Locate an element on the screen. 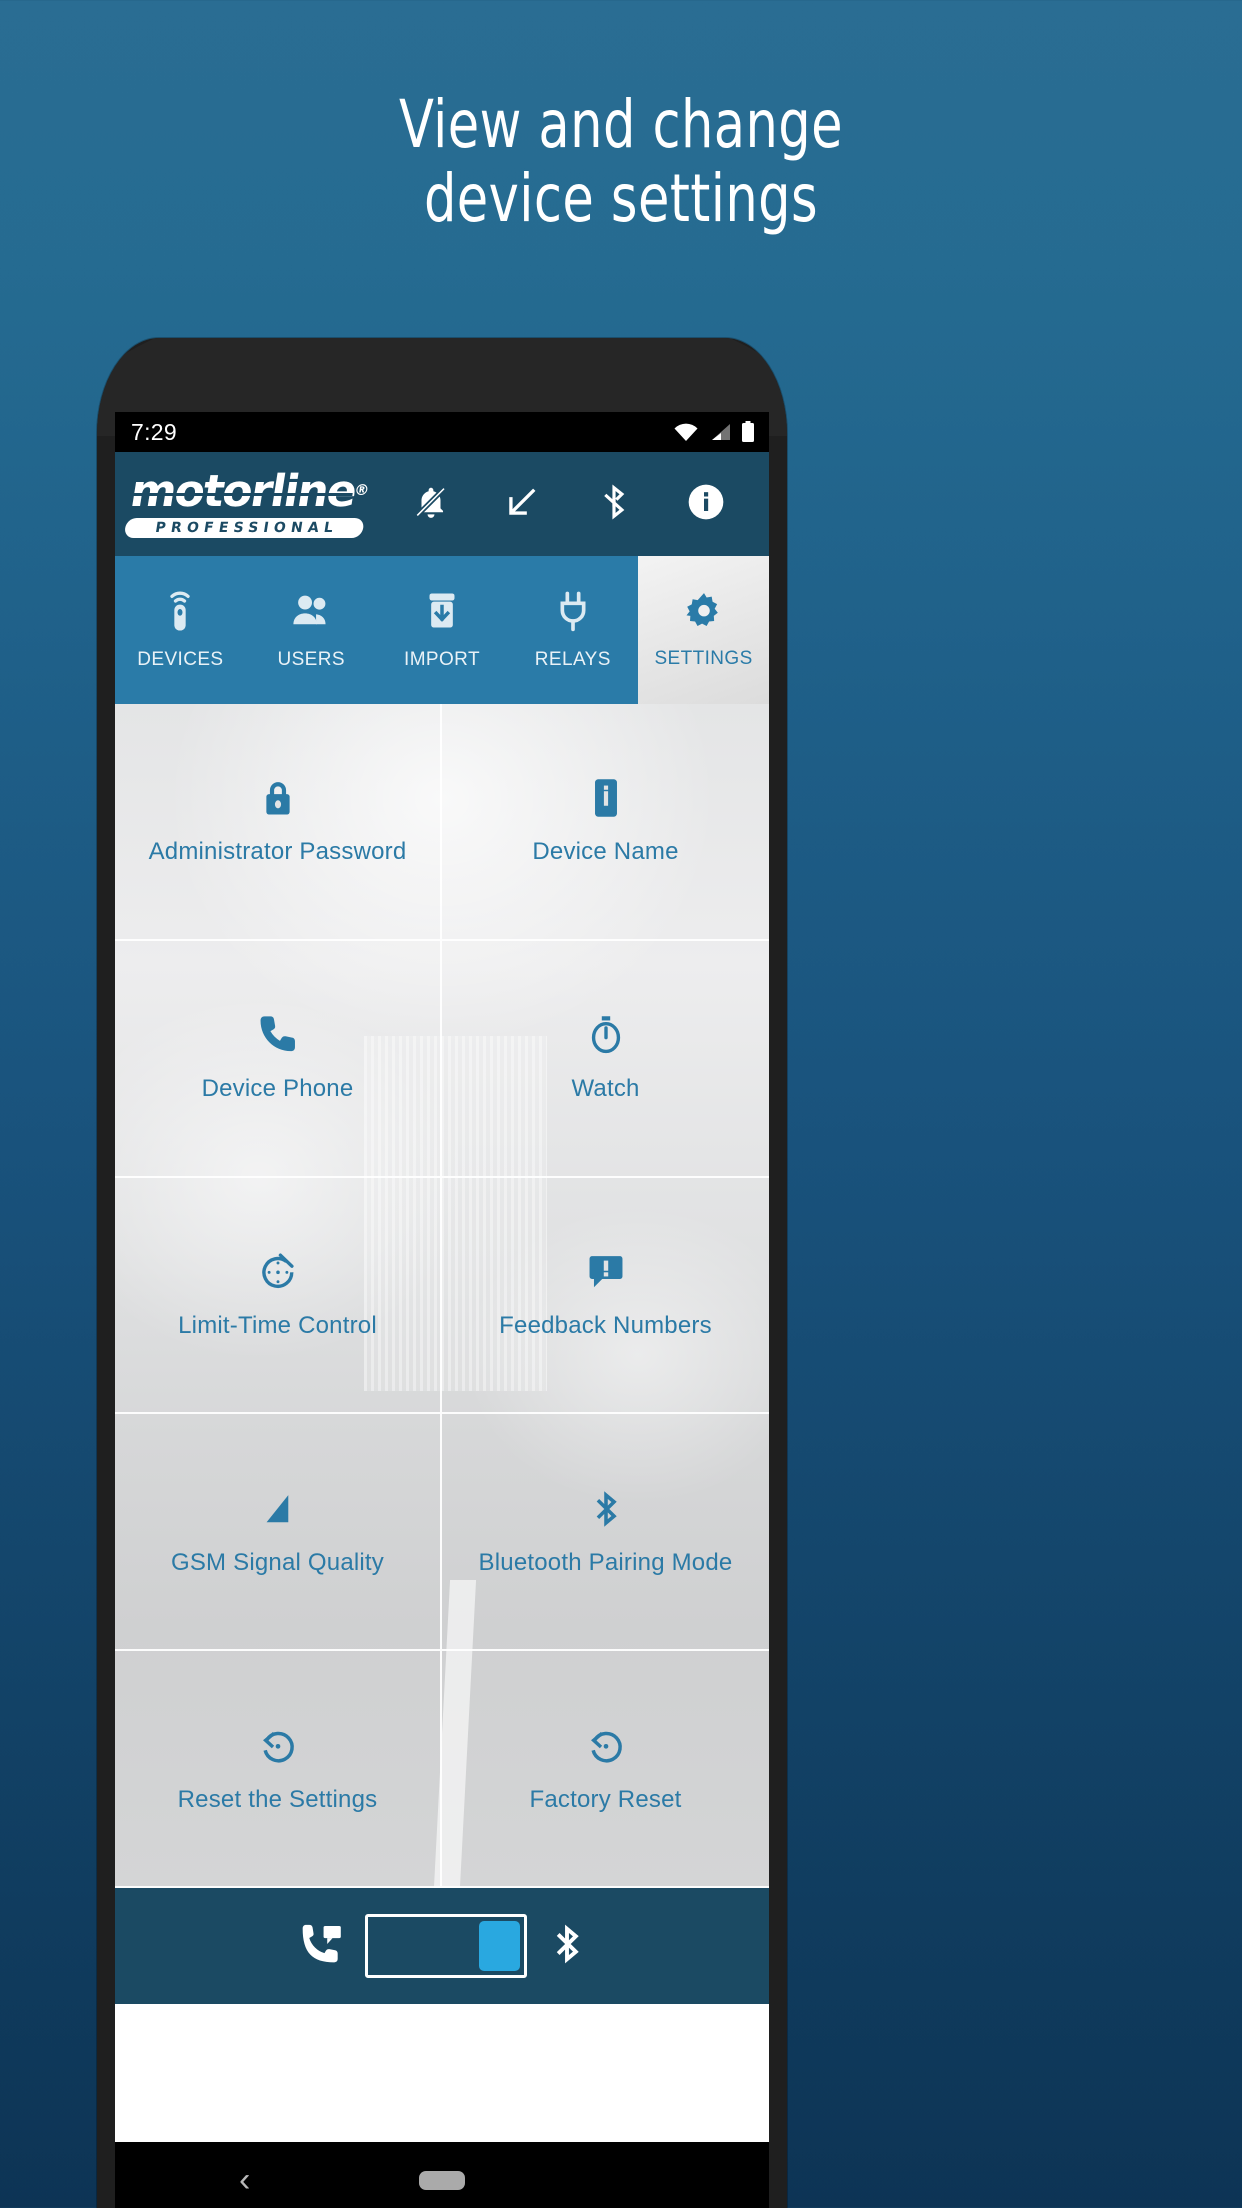  wifi-icon is located at coordinates (686, 432).